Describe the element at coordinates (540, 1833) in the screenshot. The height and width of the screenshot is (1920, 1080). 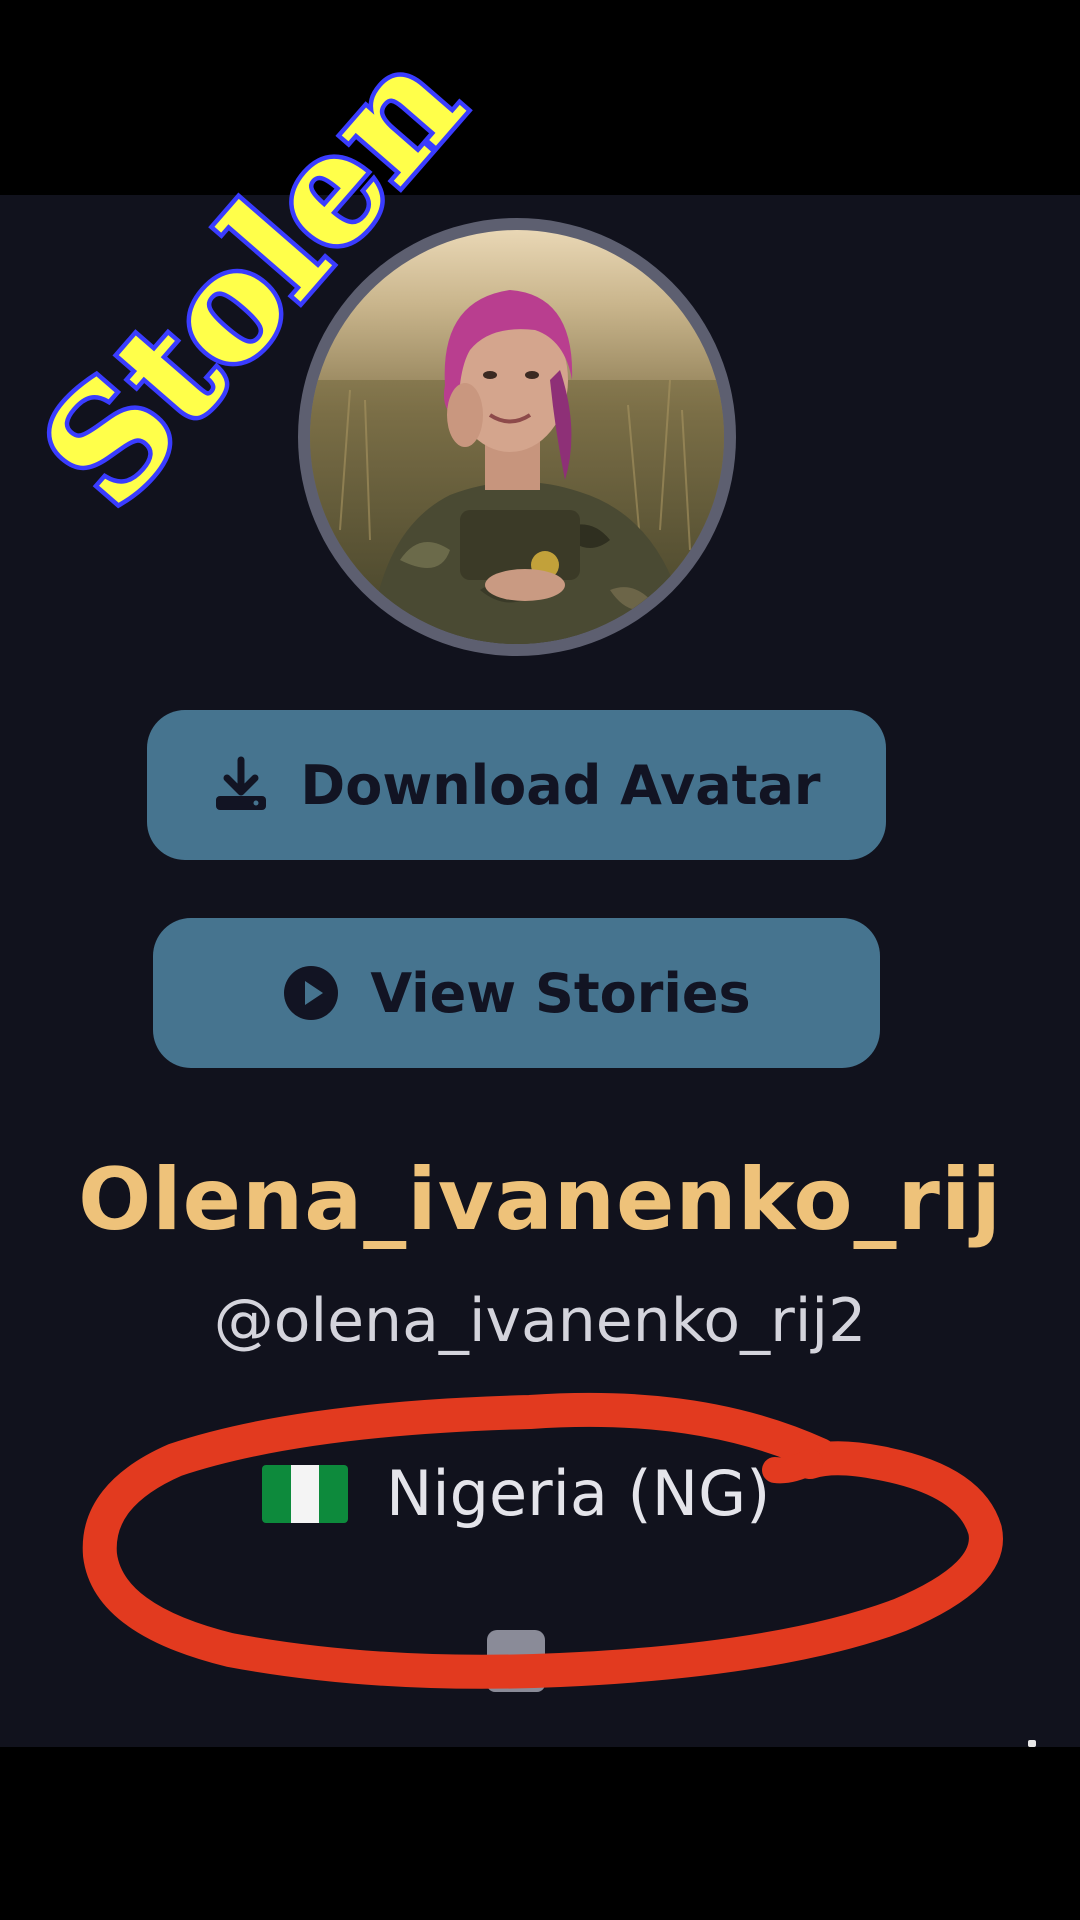
I see `bottom-black-bar` at that location.